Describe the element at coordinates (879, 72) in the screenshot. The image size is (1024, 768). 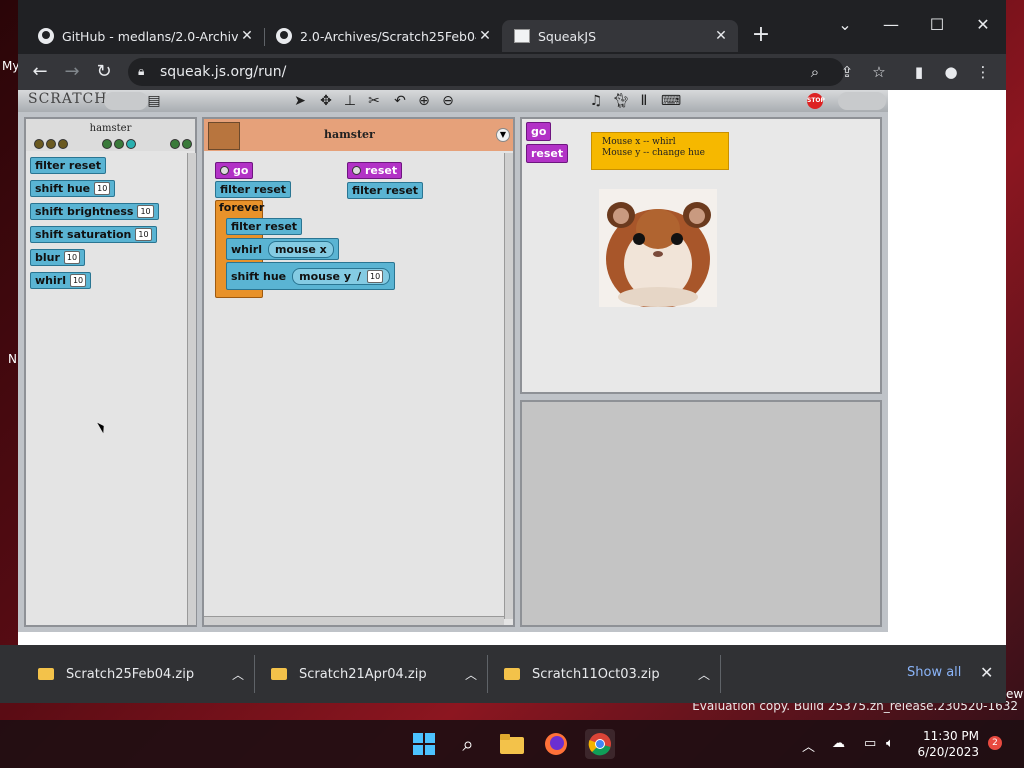
I see `bookmark-star-icon: ☆` at that location.